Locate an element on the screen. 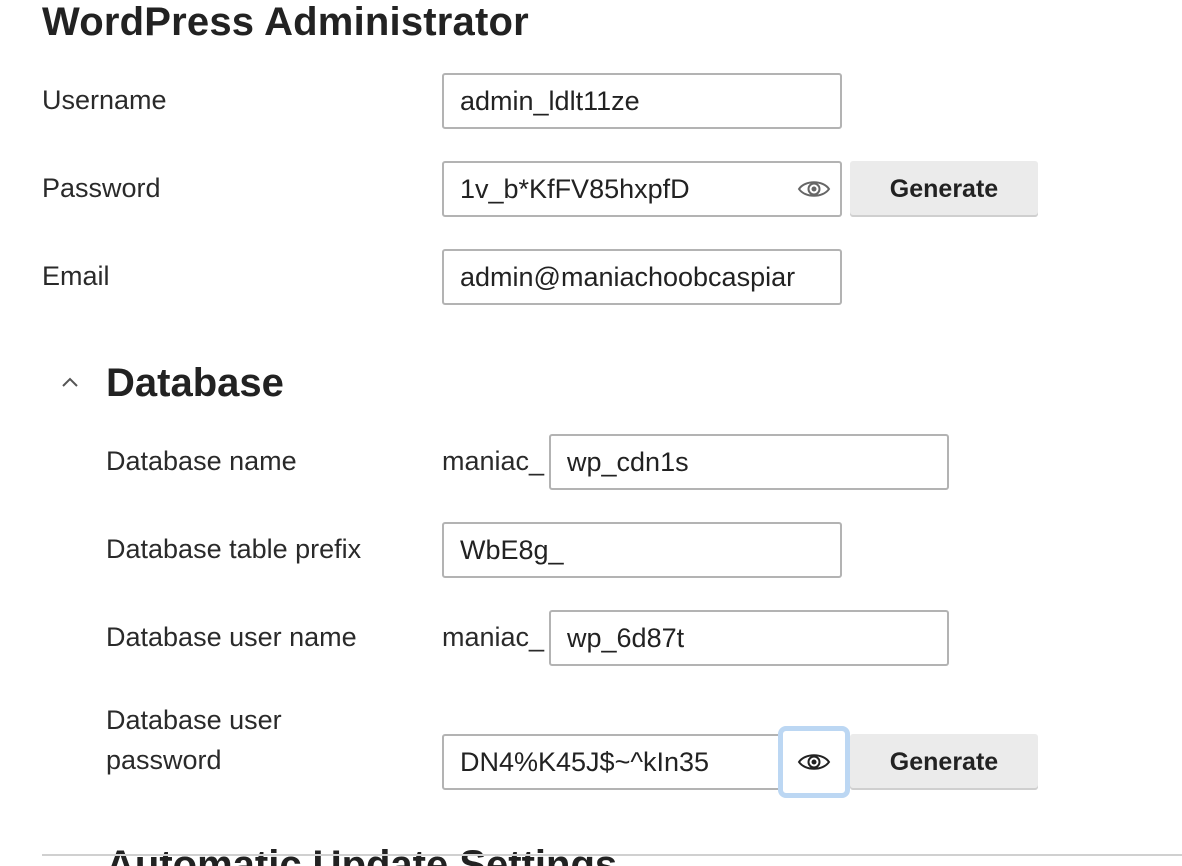 This screenshot has width=1182, height=866. table-prefix-input is located at coordinates (642, 550).